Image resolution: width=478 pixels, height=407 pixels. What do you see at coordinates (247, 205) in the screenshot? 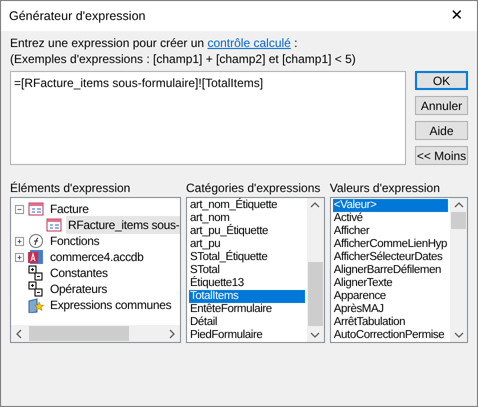
I see `list-item: art_nom_Étiquette` at bounding box center [247, 205].